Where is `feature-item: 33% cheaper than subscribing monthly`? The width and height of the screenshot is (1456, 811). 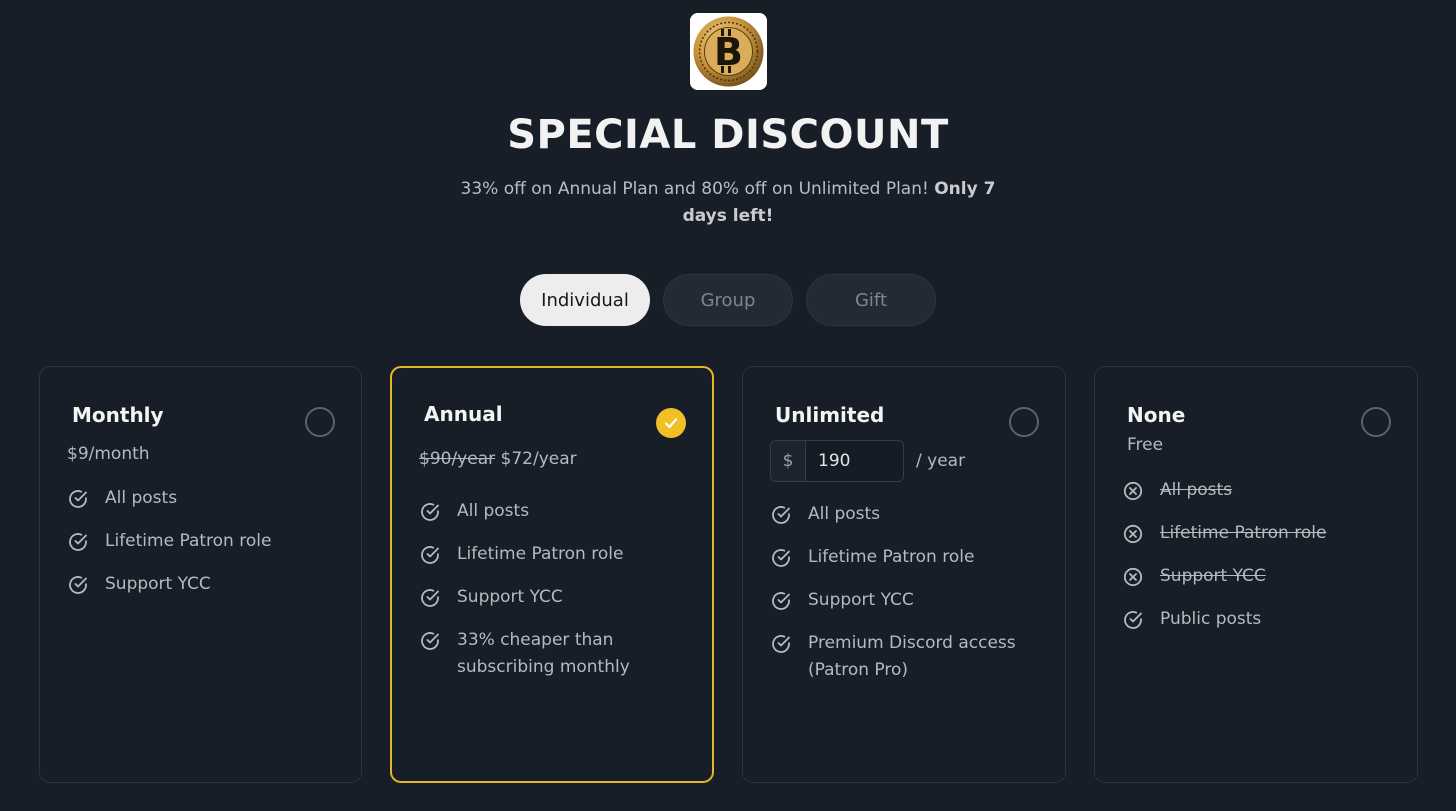 feature-item: 33% cheaper than subscribing monthly is located at coordinates (557, 654).